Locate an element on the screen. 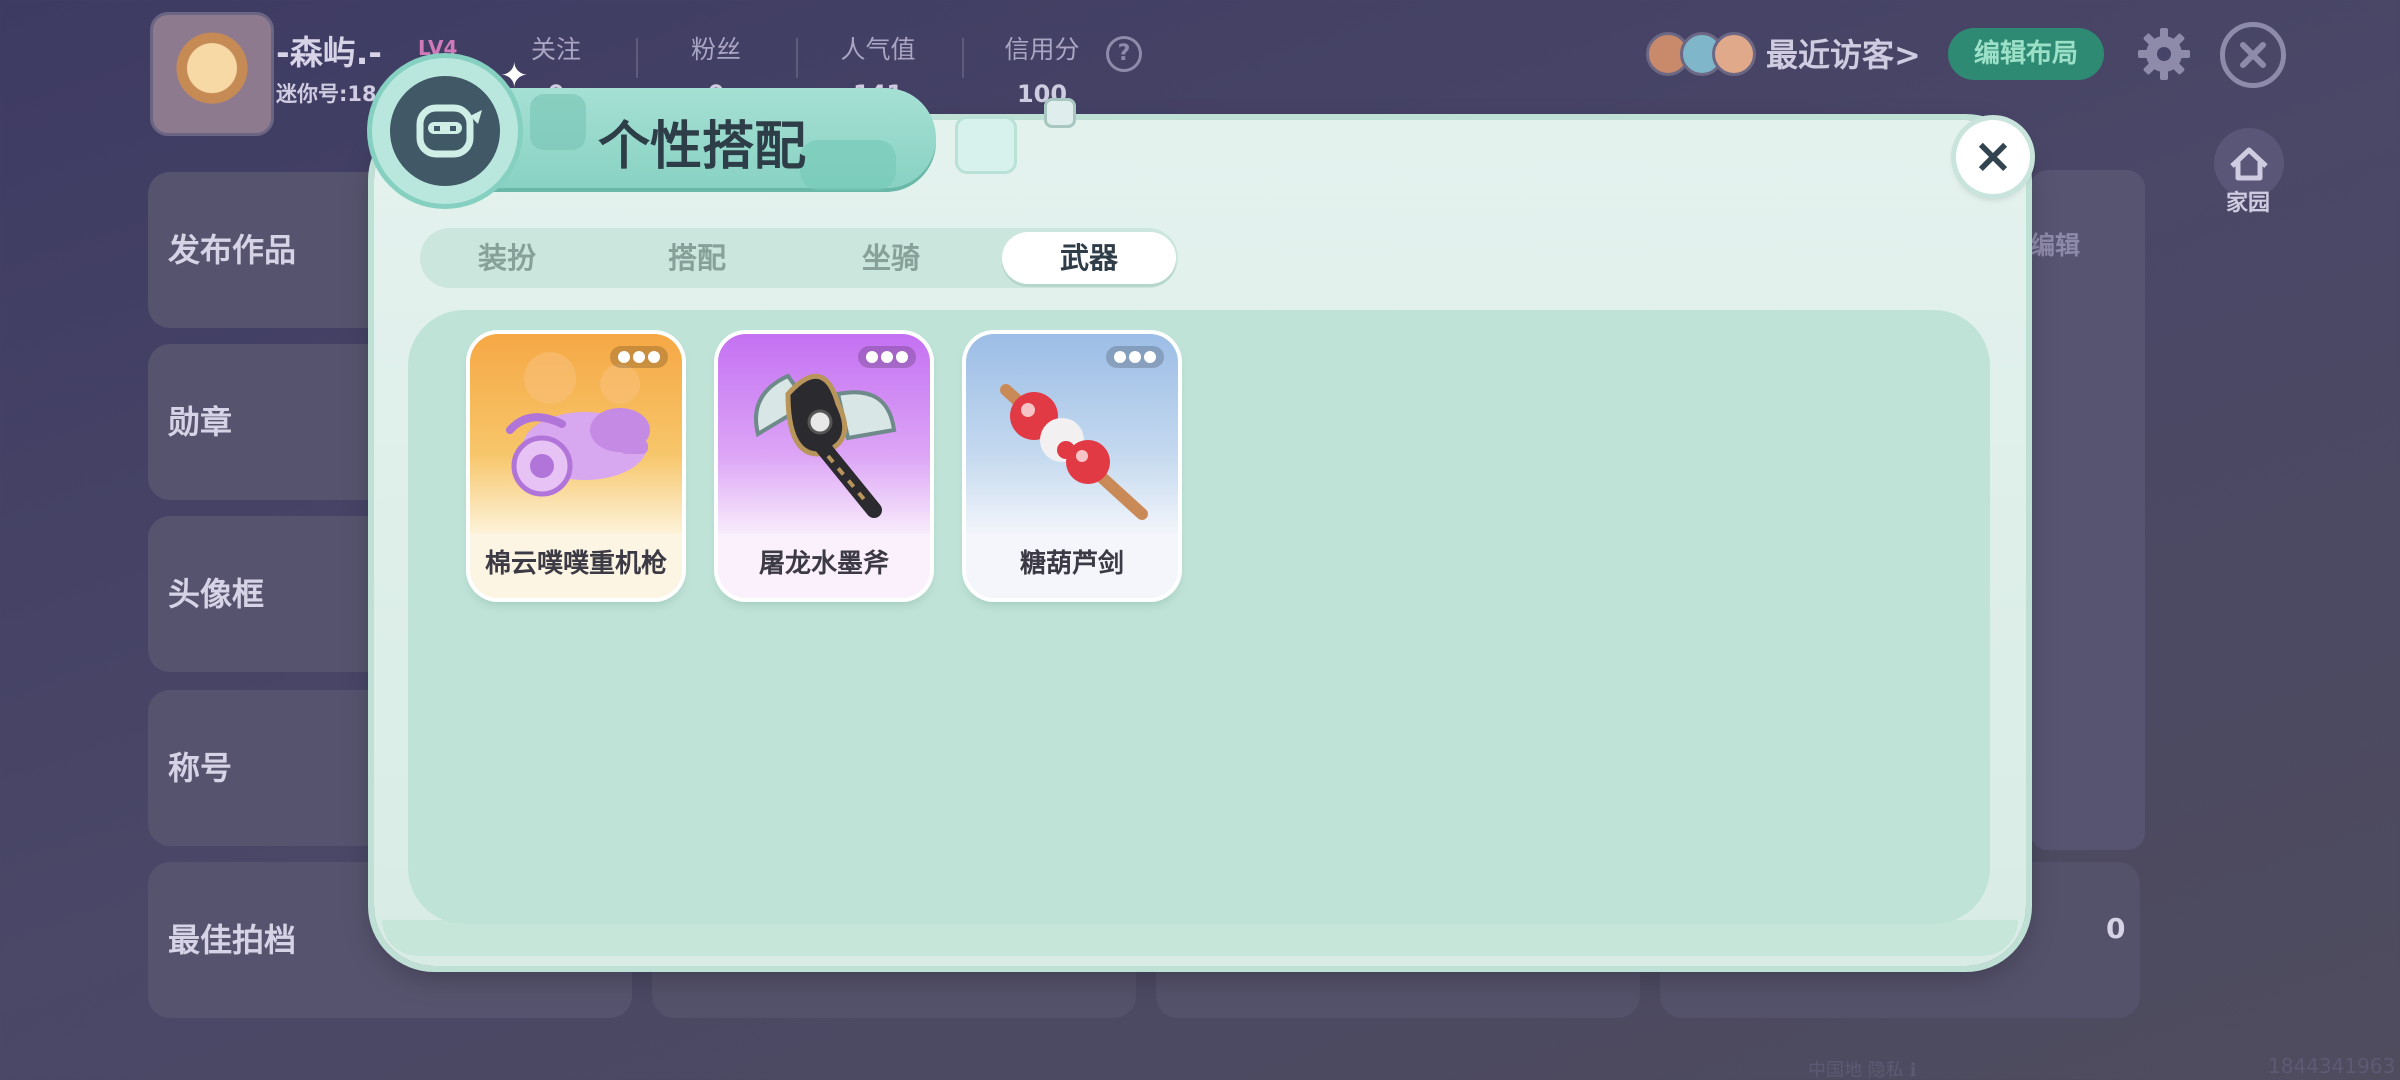  ninja-badge-icon is located at coordinates (445, 131).